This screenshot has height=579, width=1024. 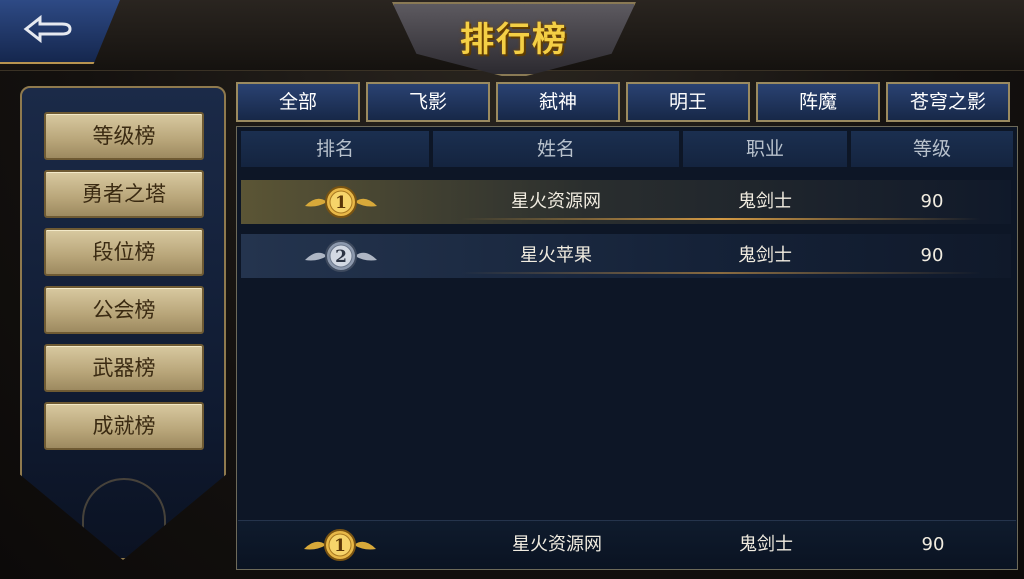 What do you see at coordinates (556, 149) in the screenshot?
I see `header-name: 姓名` at bounding box center [556, 149].